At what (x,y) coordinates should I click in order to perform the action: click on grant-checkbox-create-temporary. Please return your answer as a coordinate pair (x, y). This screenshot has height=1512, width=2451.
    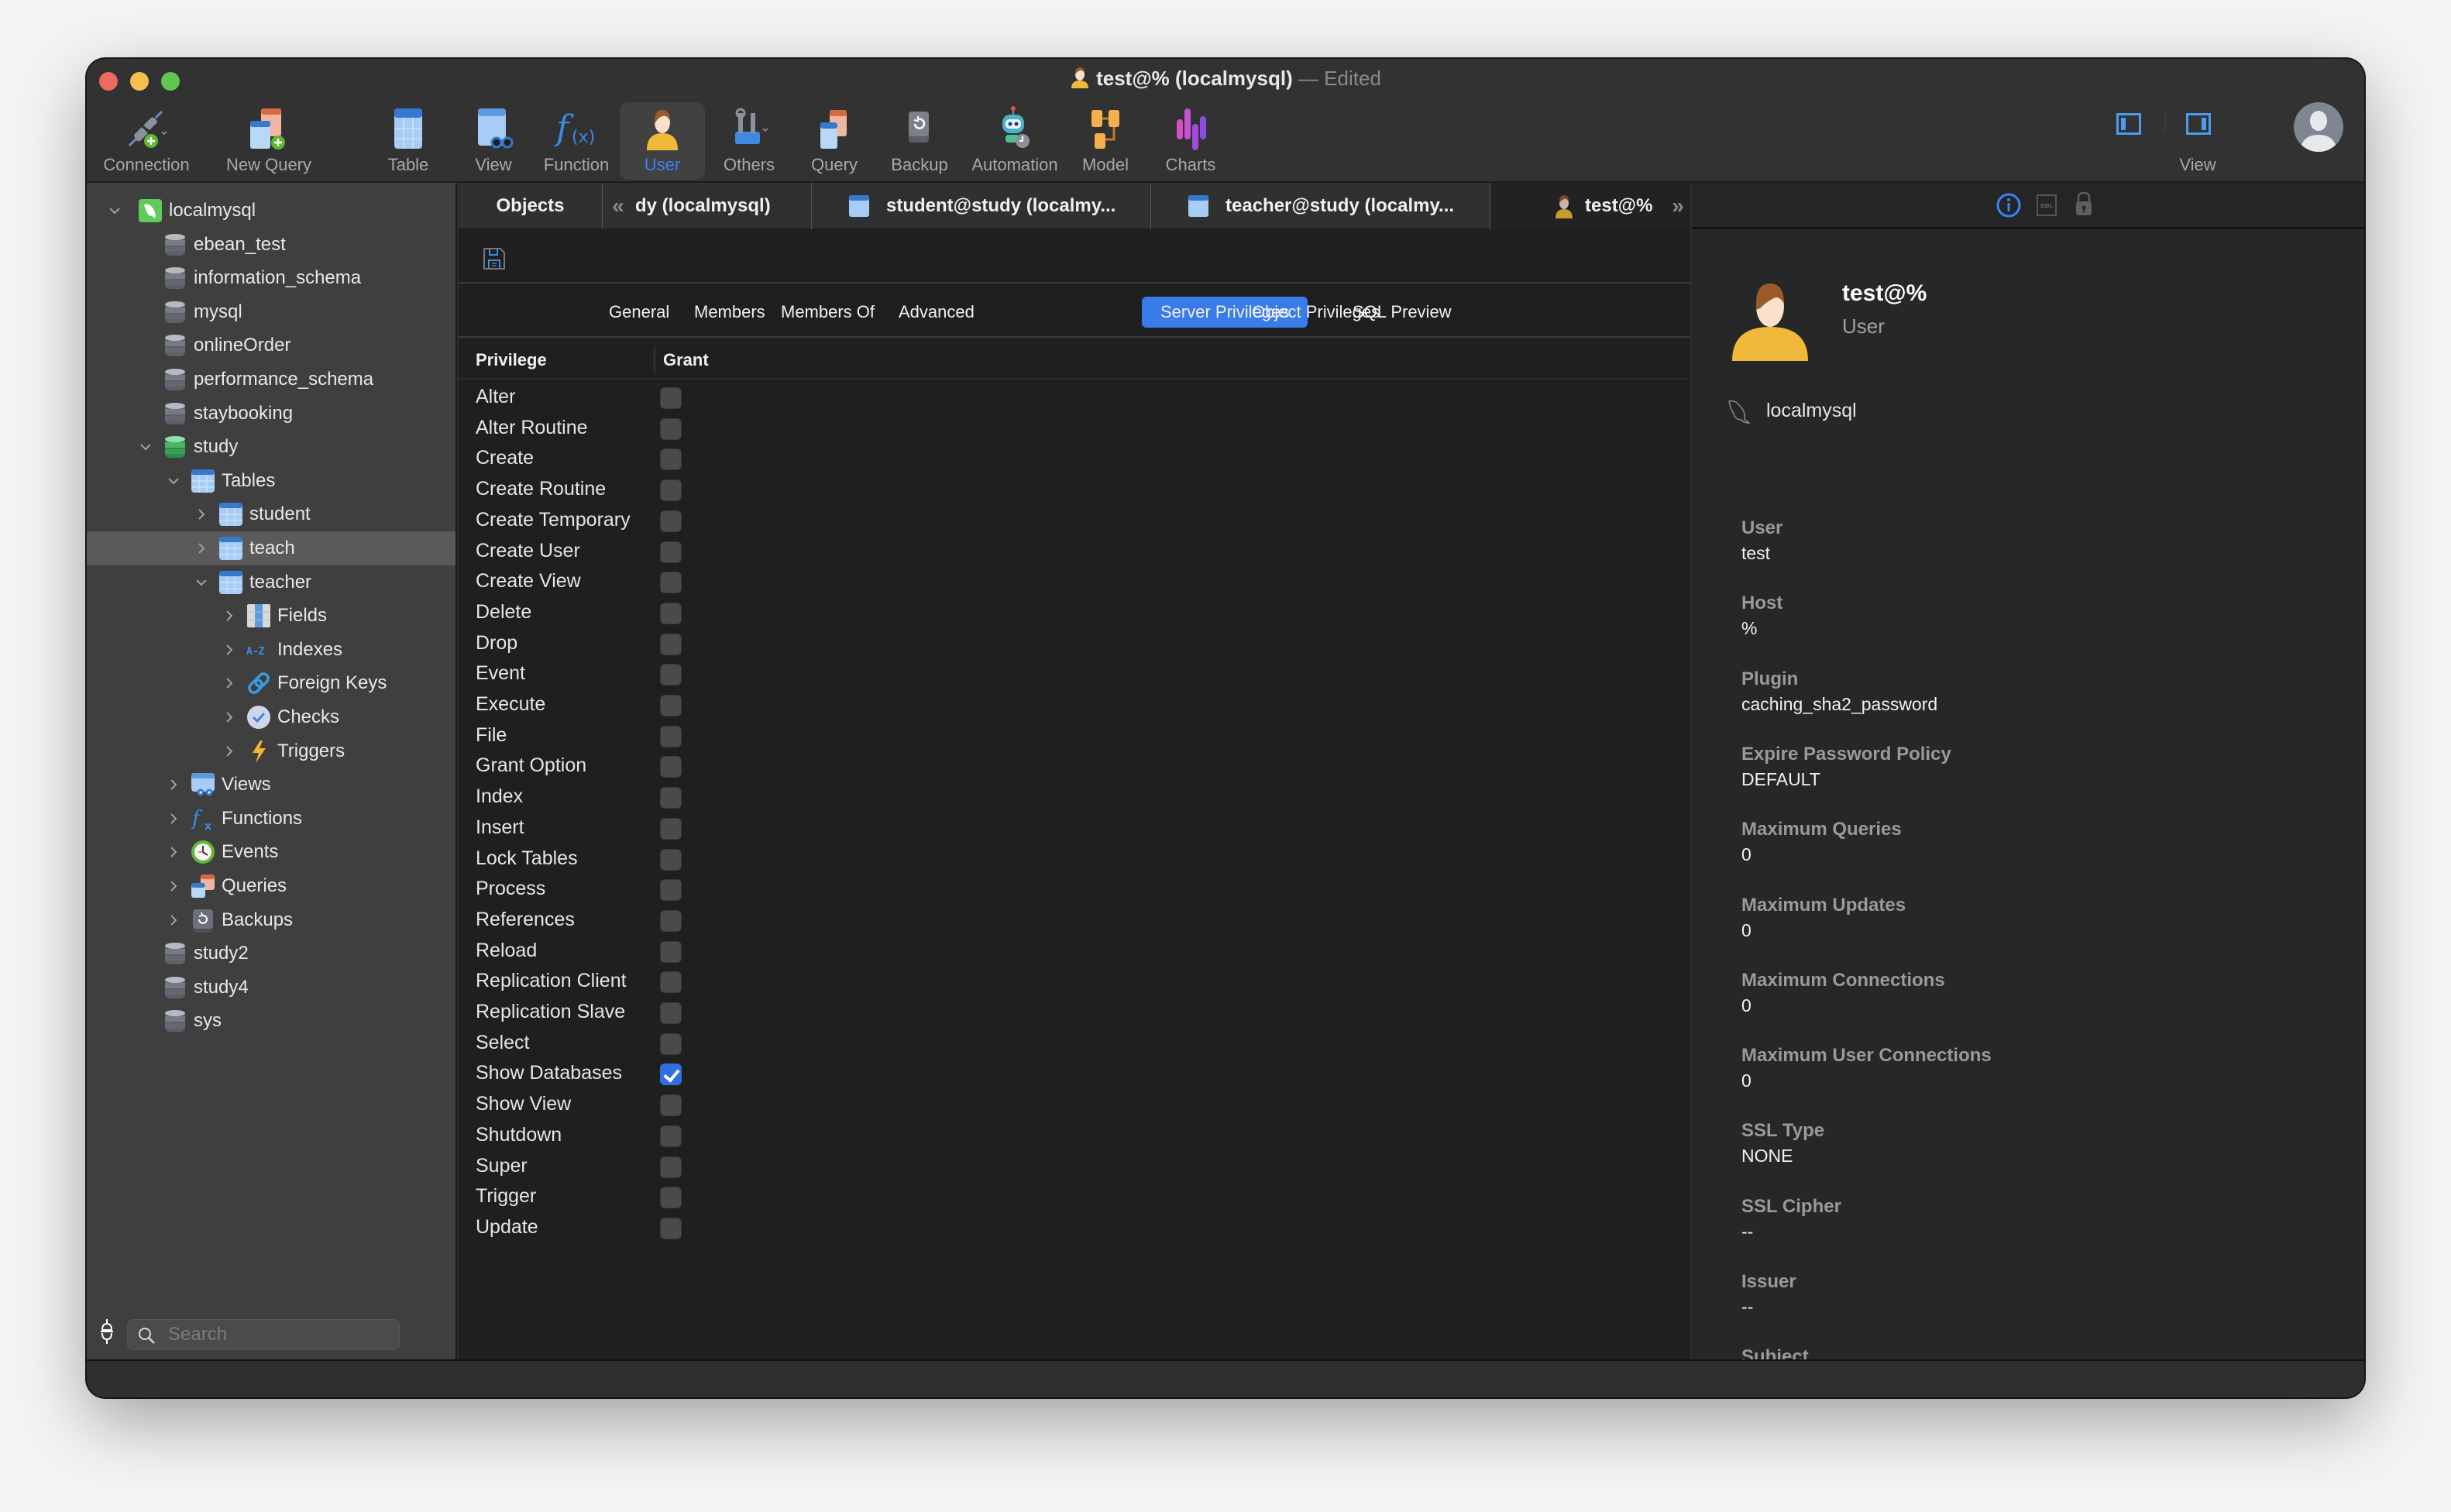
    Looking at the image, I should click on (671, 521).